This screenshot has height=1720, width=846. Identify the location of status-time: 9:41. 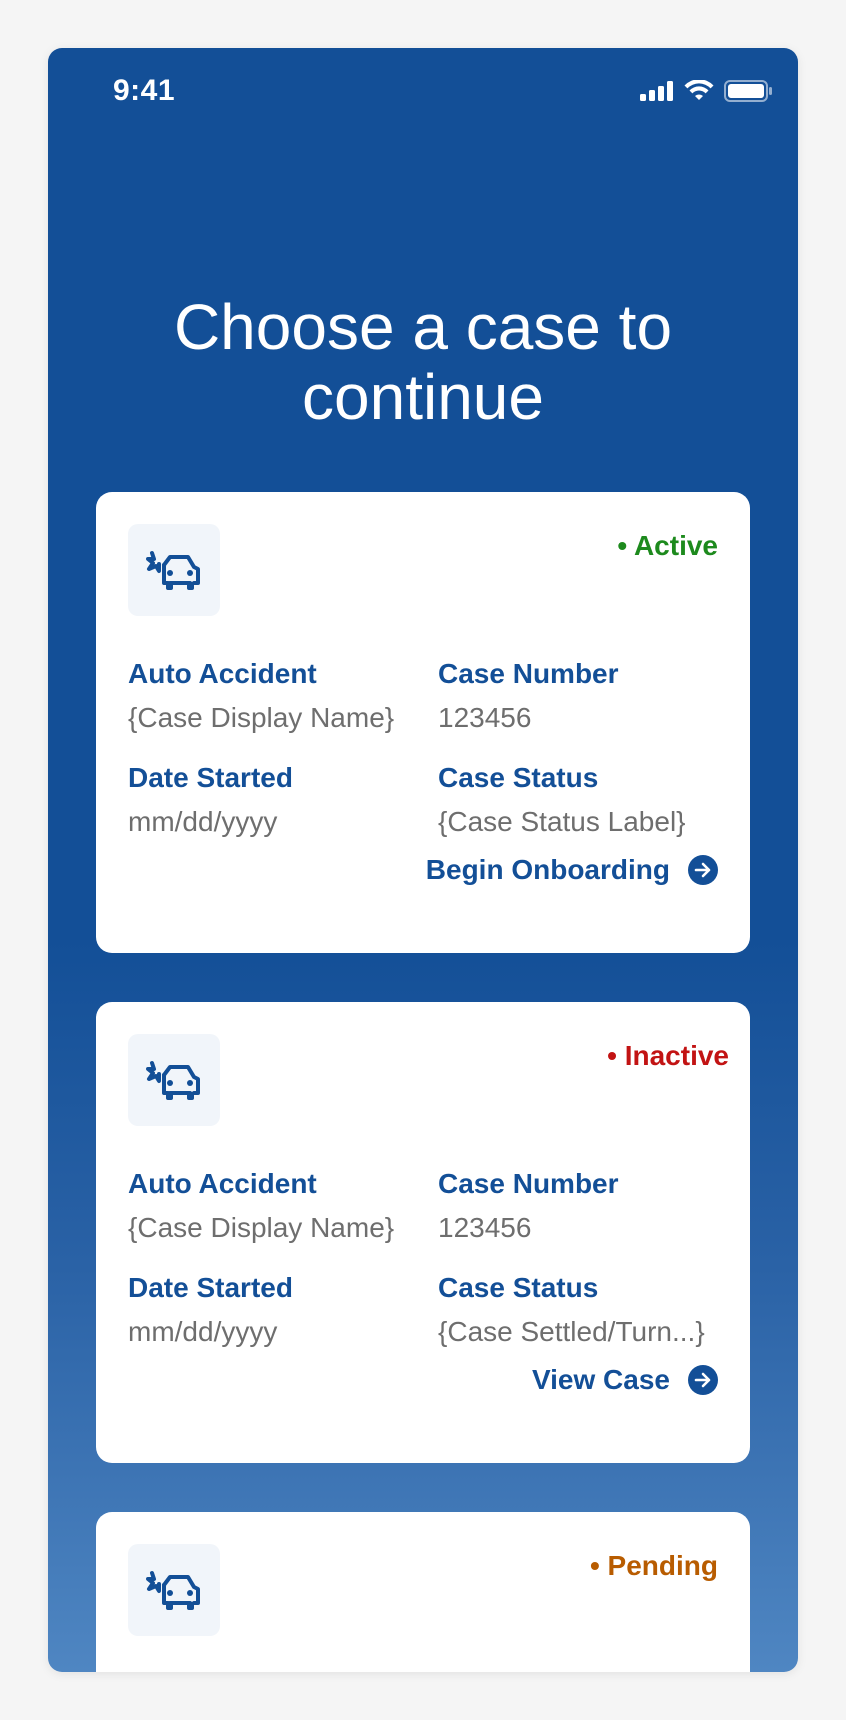
(144, 90).